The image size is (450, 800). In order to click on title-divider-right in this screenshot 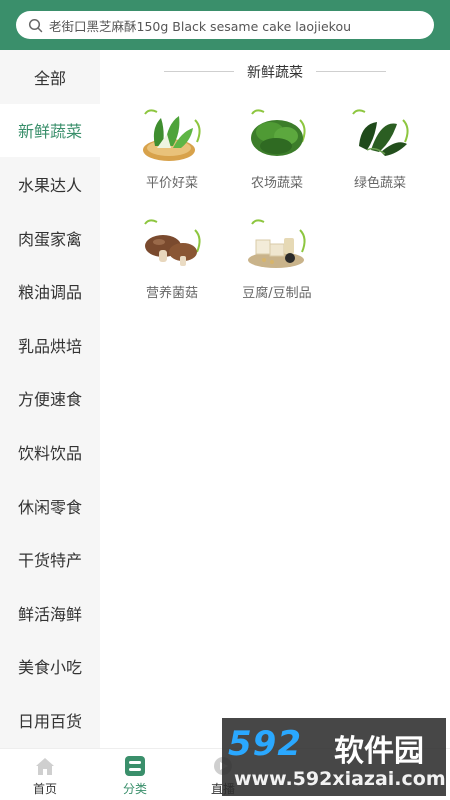, I will do `click(351, 71)`.